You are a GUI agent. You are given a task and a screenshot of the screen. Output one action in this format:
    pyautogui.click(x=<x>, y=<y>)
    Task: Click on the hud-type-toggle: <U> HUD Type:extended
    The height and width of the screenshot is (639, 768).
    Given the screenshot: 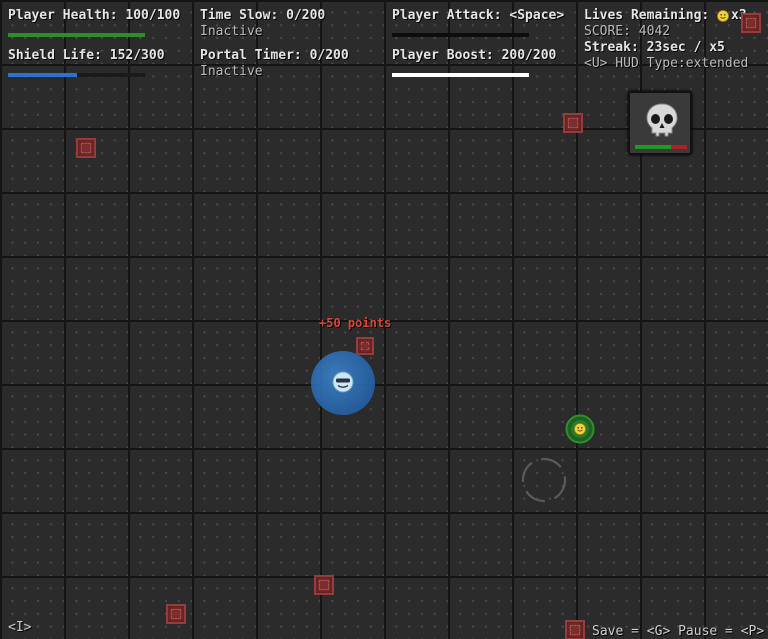 What is the action you would take?
    pyautogui.click(x=666, y=63)
    